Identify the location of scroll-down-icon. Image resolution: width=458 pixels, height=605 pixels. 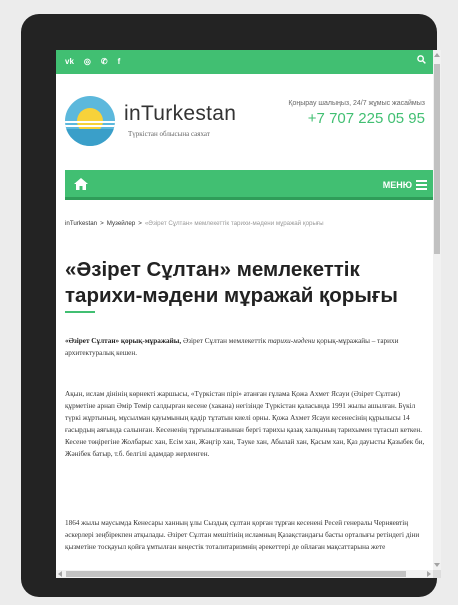
(437, 565).